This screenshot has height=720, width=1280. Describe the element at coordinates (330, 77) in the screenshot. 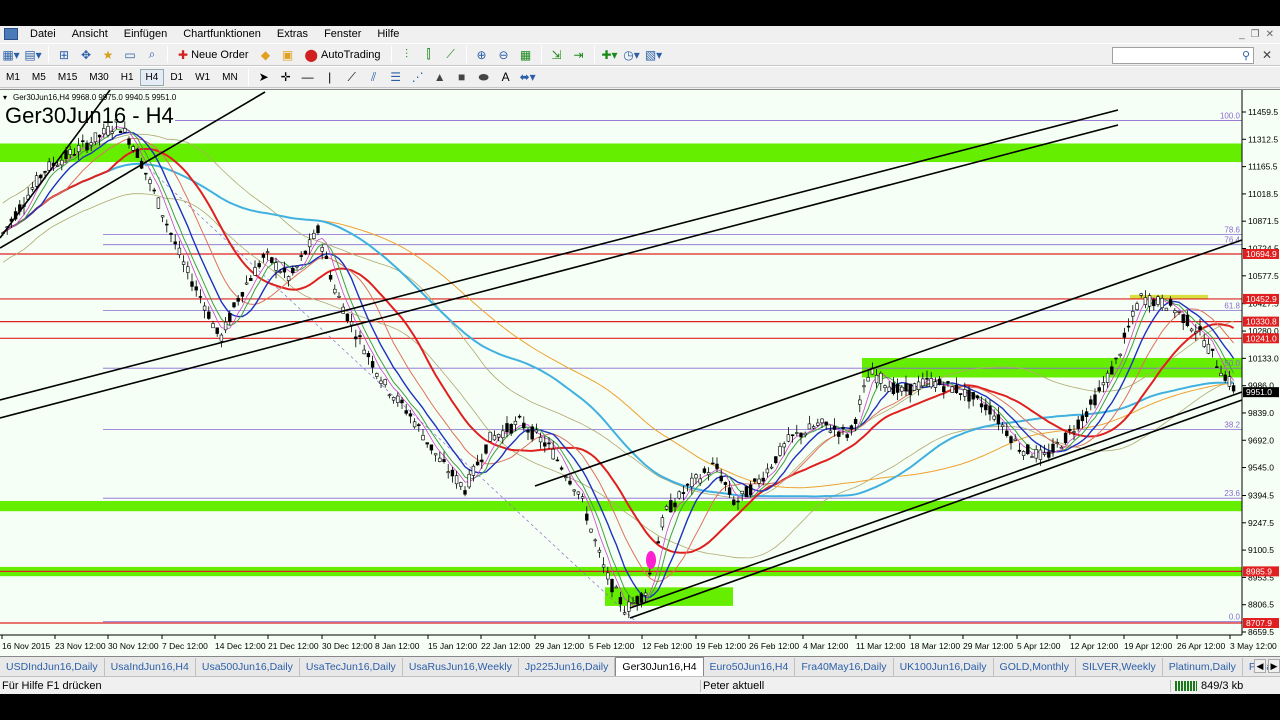

I see `vertical-line-tool: |` at that location.